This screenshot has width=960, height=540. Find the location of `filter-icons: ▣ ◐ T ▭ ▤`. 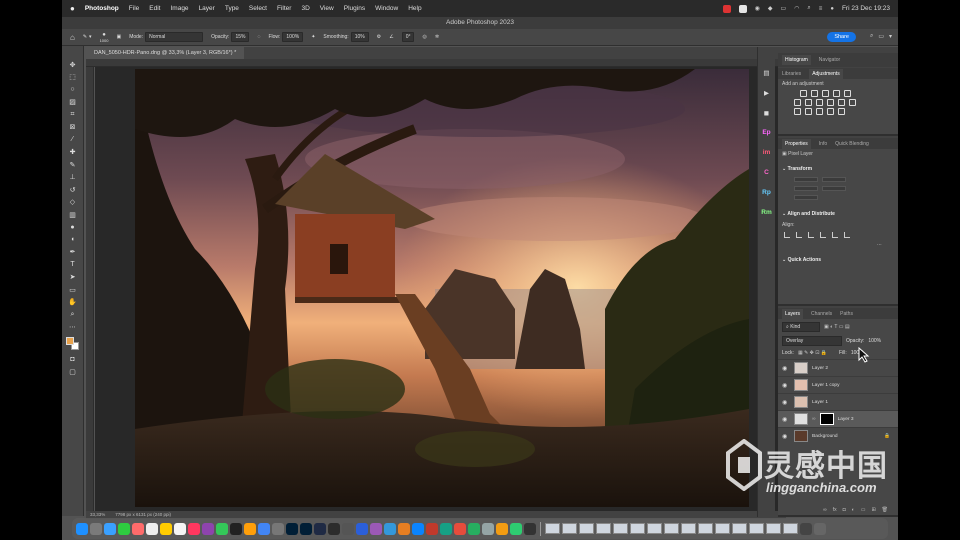

filter-icons: ▣ ◐ T ▭ ▤ is located at coordinates (837, 327).